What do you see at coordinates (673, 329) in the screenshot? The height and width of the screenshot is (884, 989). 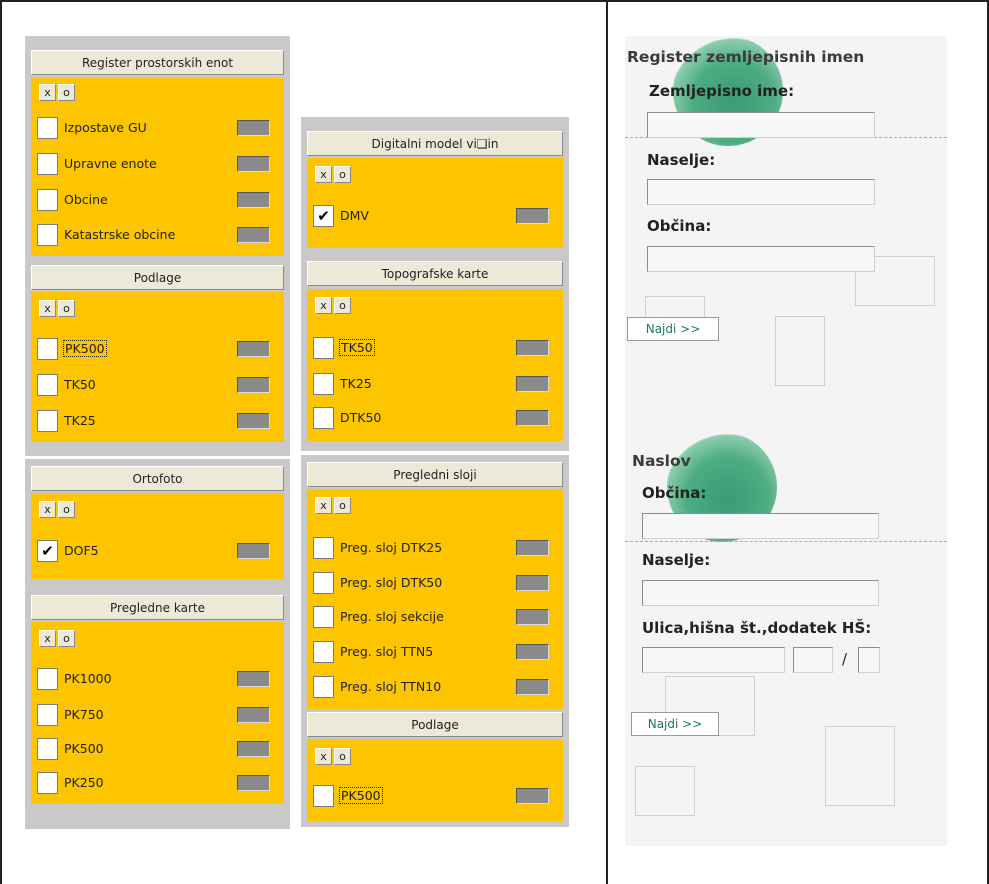 I see `find-names-button: Najdi >>` at bounding box center [673, 329].